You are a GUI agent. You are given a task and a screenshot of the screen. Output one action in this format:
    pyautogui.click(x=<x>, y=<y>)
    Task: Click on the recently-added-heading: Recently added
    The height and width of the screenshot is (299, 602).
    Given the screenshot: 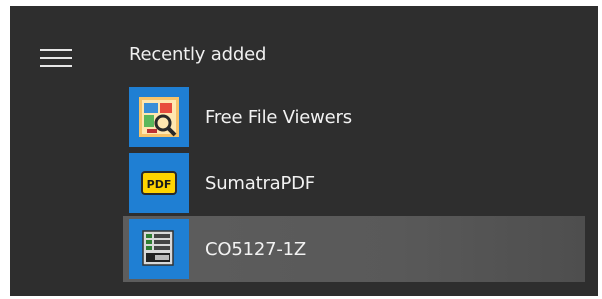 What is the action you would take?
    pyautogui.click(x=198, y=54)
    